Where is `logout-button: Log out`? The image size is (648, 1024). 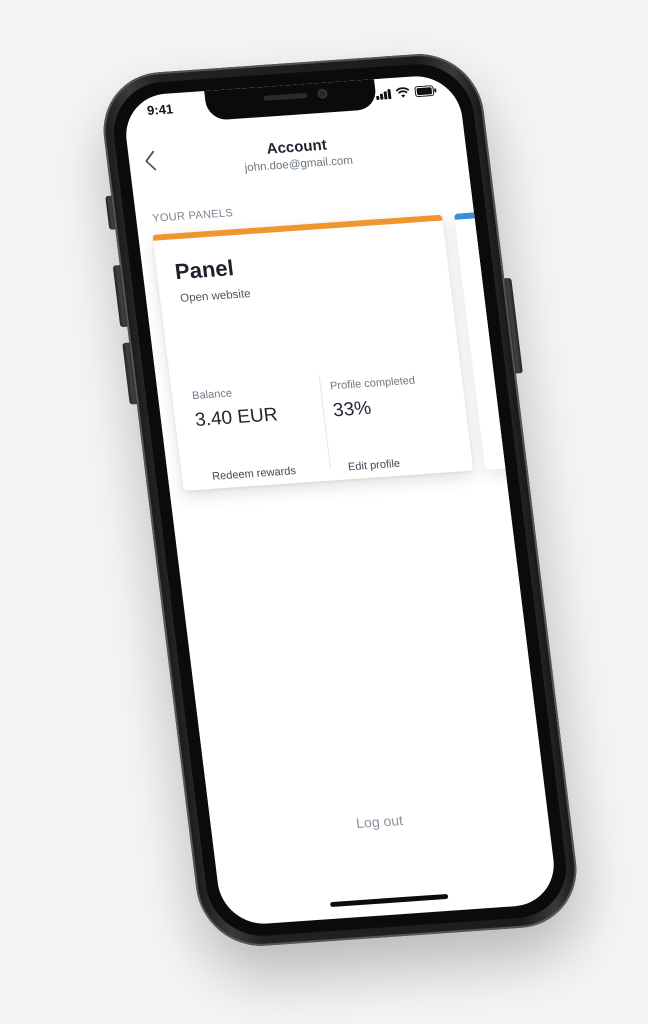 logout-button: Log out is located at coordinates (380, 821).